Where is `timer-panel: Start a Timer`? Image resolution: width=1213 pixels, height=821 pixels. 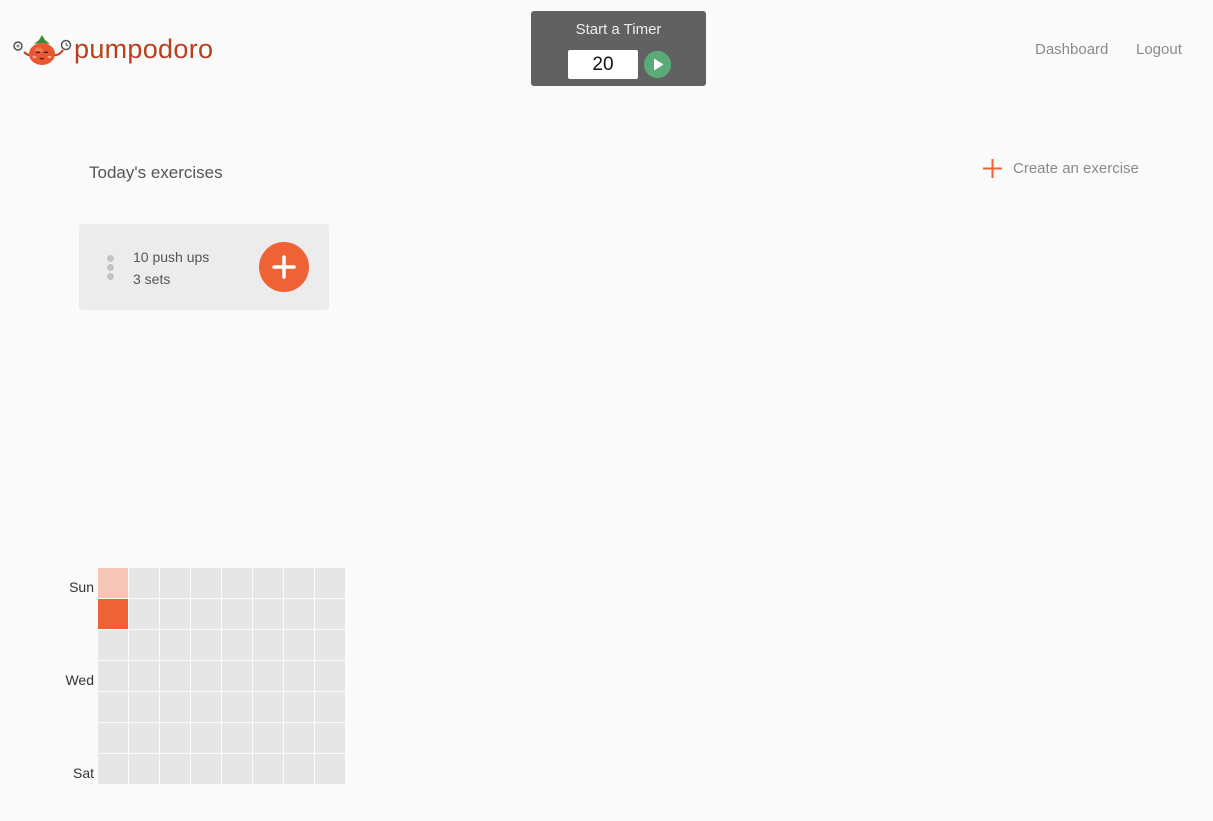
timer-panel: Start a Timer is located at coordinates (618, 48).